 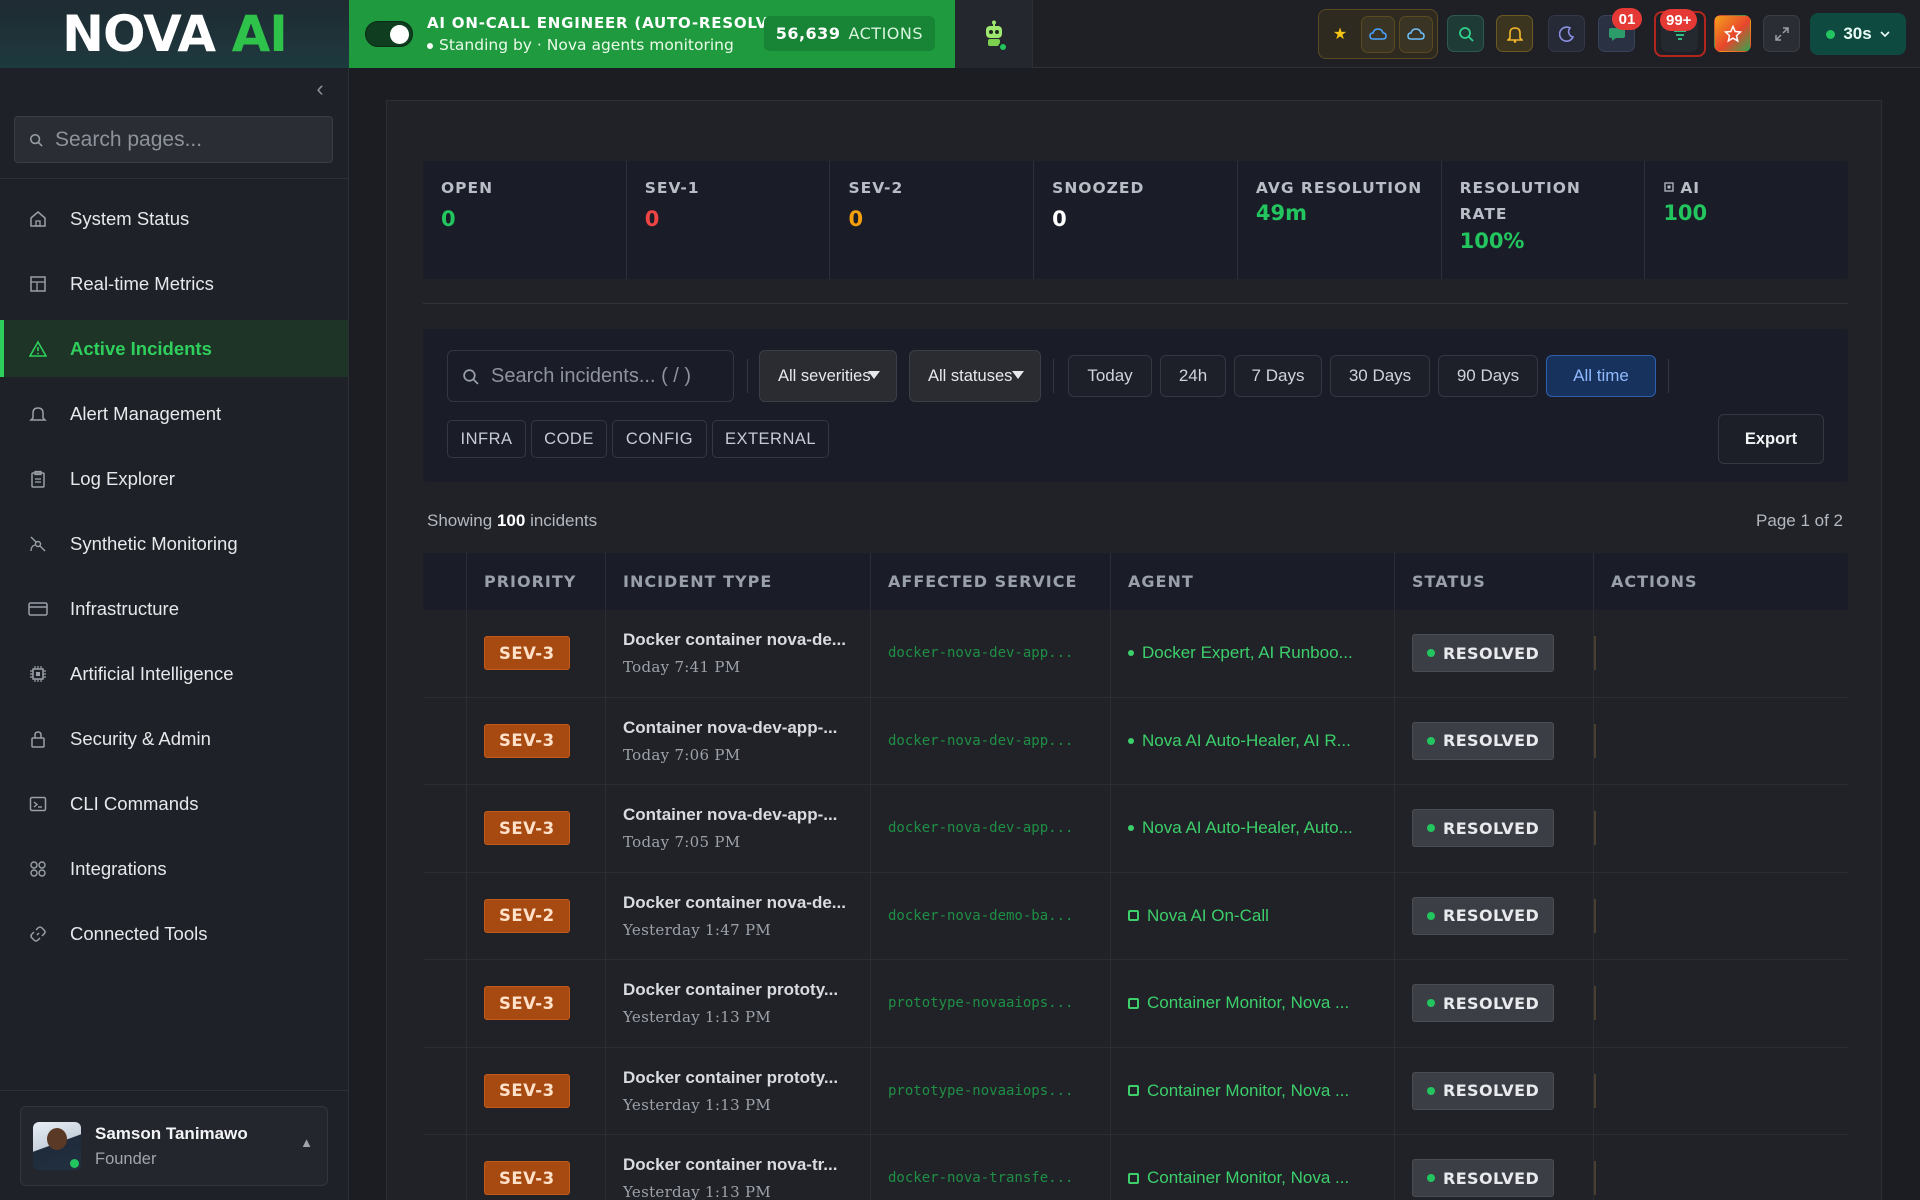 I want to click on status-cell: RESOLVED, so click(x=1494, y=1167).